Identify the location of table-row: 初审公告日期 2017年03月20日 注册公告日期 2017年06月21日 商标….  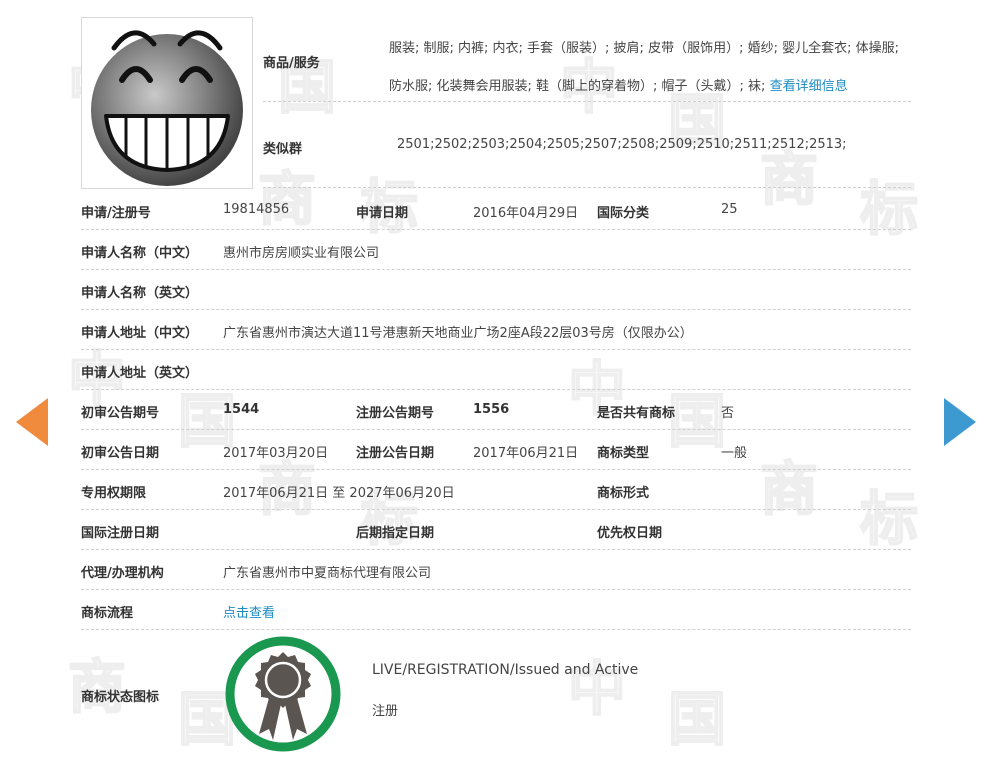
(496, 450).